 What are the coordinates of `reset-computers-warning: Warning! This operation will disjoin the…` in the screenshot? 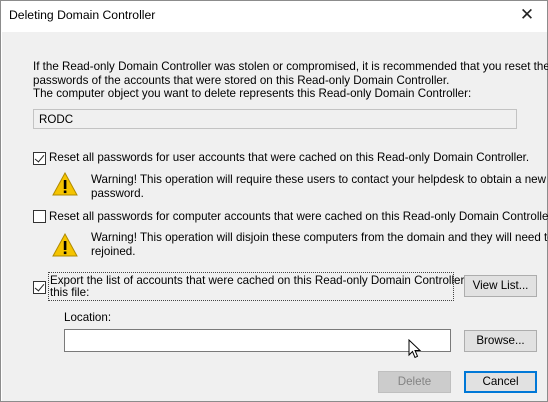 It's located at (319, 244).